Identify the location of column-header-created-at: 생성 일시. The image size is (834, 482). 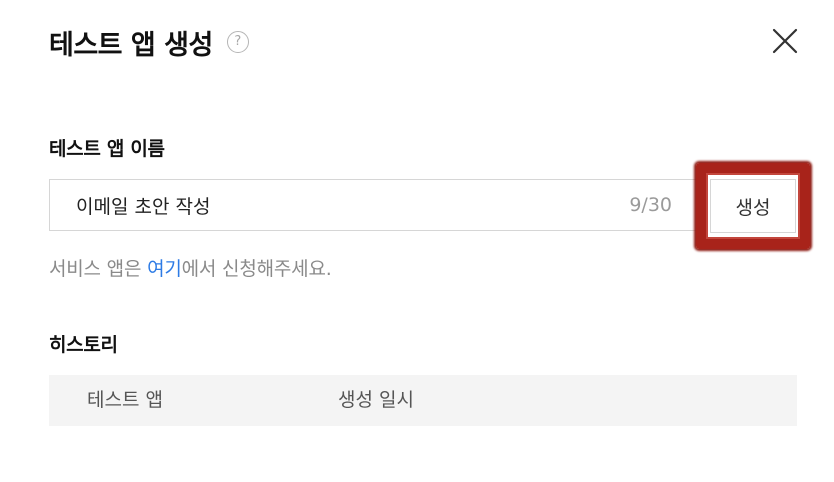
(376, 400).